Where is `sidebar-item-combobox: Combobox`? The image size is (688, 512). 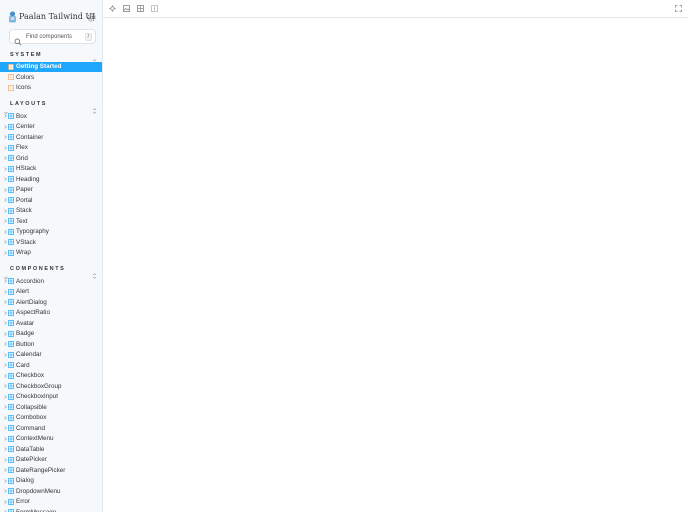
sidebar-item-combobox: Combobox is located at coordinates (51, 418).